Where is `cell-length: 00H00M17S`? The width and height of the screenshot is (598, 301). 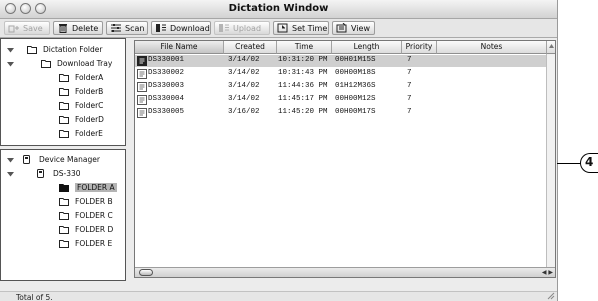
cell-length: 00H00M17S is located at coordinates (355, 112).